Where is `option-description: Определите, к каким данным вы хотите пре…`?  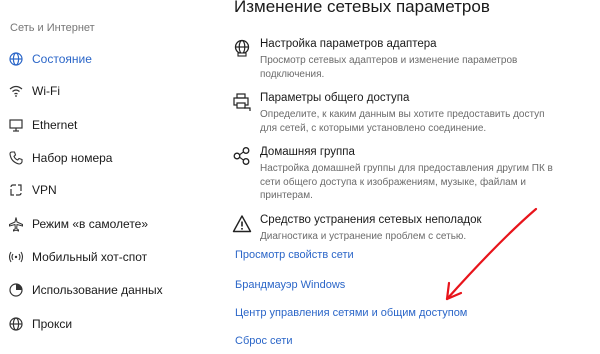
option-description: Определите, к каким данным вы хотите пре… is located at coordinates (402, 121).